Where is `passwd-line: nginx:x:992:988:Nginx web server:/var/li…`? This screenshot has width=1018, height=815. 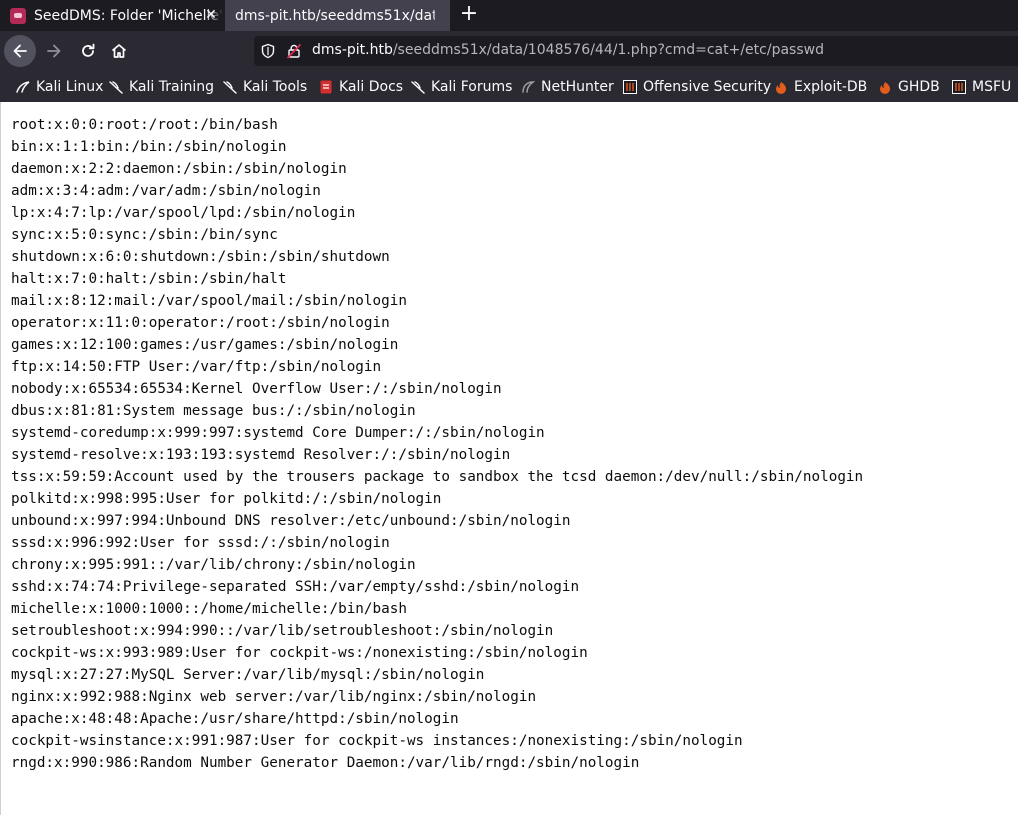
passwd-line: nginx:x:992:988:Nginx web server:/var/li… is located at coordinates (274, 697).